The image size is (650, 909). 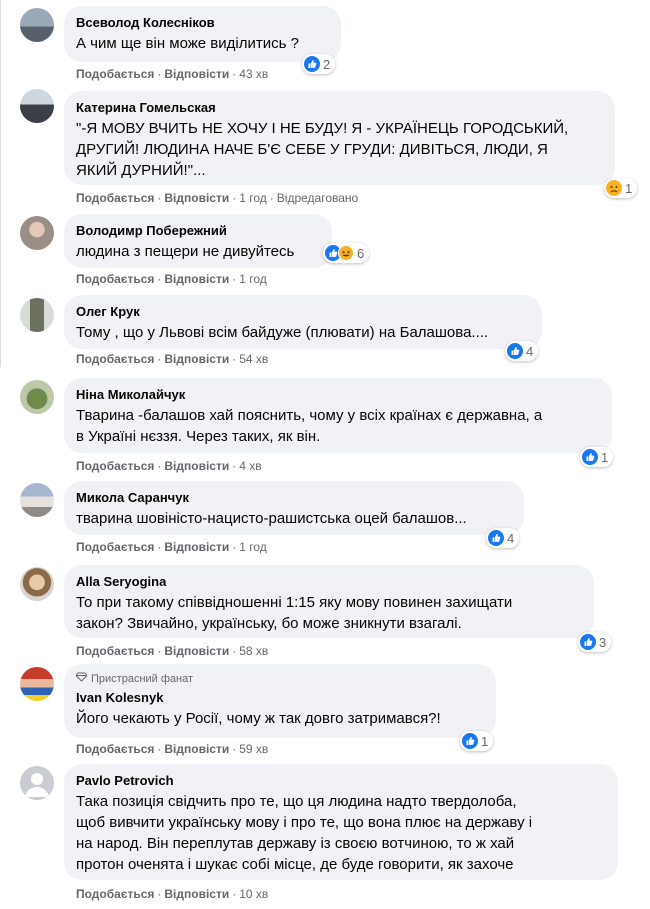 What do you see at coordinates (202, 22) in the screenshot?
I see `comment-author: Всеволод Колесніков` at bounding box center [202, 22].